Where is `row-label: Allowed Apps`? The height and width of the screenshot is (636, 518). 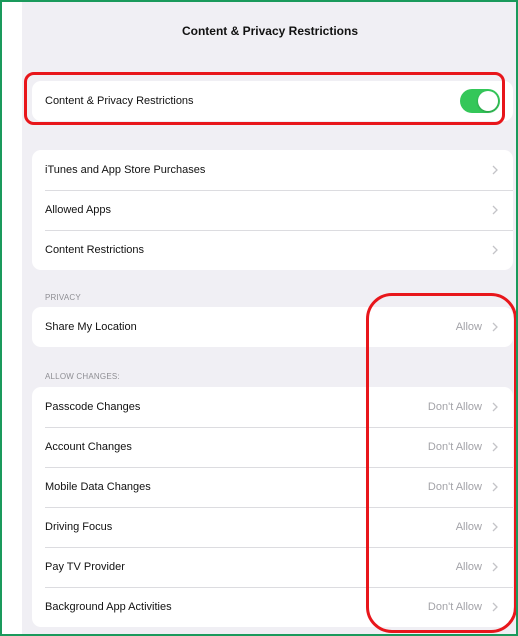
row-label: Allowed Apps is located at coordinates (78, 210).